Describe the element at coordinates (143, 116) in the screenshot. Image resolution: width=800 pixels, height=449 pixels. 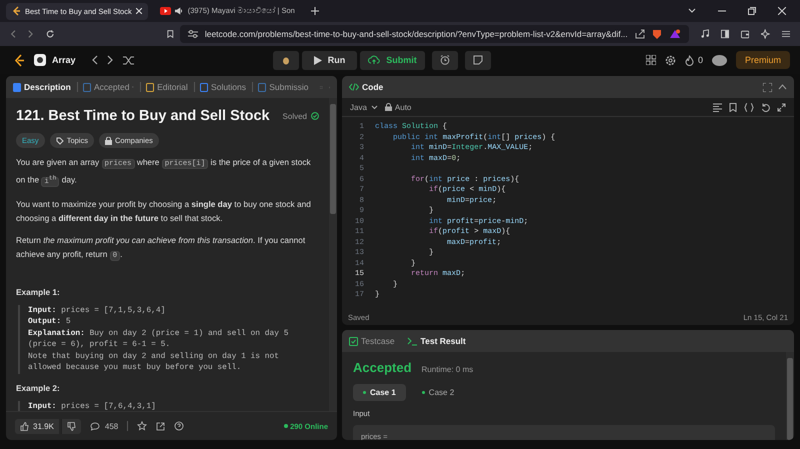
I see `problem-title: 121. Best Time to Buy and Sell Stock` at that location.